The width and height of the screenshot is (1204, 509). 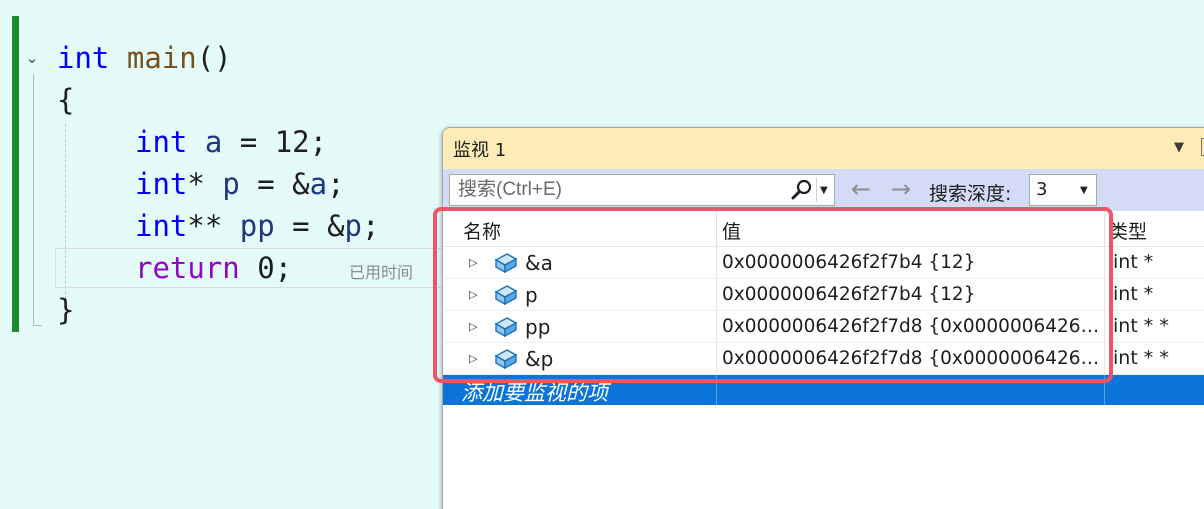 What do you see at coordinates (480, 150) in the screenshot?
I see `watch-title: 监视 1` at bounding box center [480, 150].